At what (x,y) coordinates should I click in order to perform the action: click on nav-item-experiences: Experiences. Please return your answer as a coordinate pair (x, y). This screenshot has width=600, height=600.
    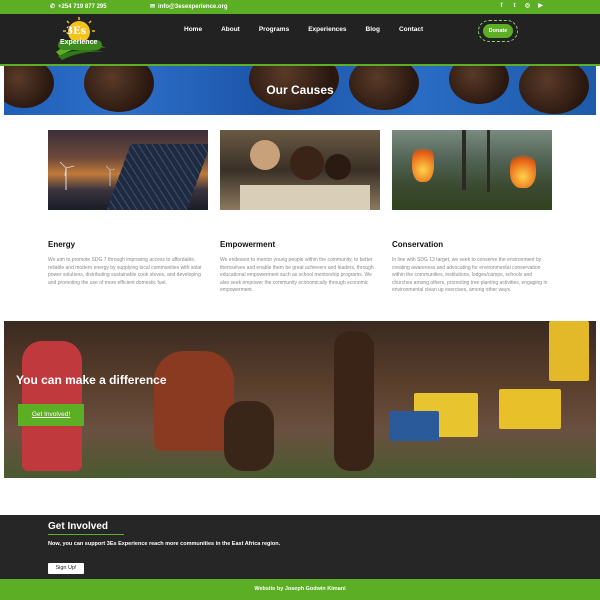
    Looking at the image, I should click on (327, 29).